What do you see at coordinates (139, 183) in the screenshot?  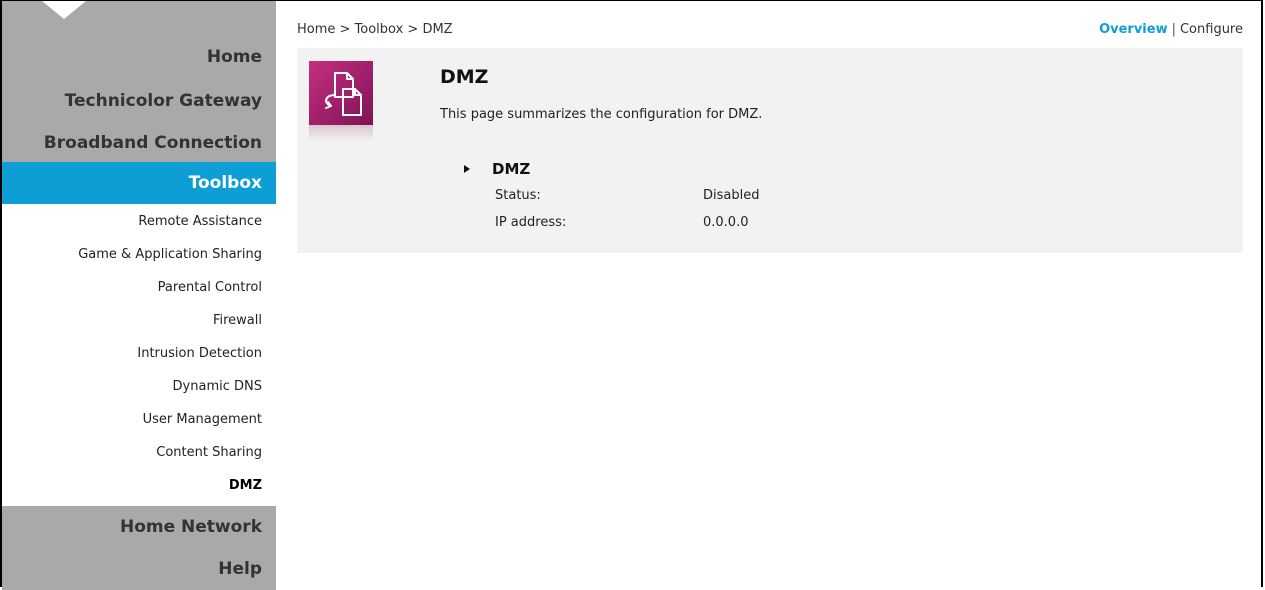 I see `sidebar-item-toolbox: Toolbox` at bounding box center [139, 183].